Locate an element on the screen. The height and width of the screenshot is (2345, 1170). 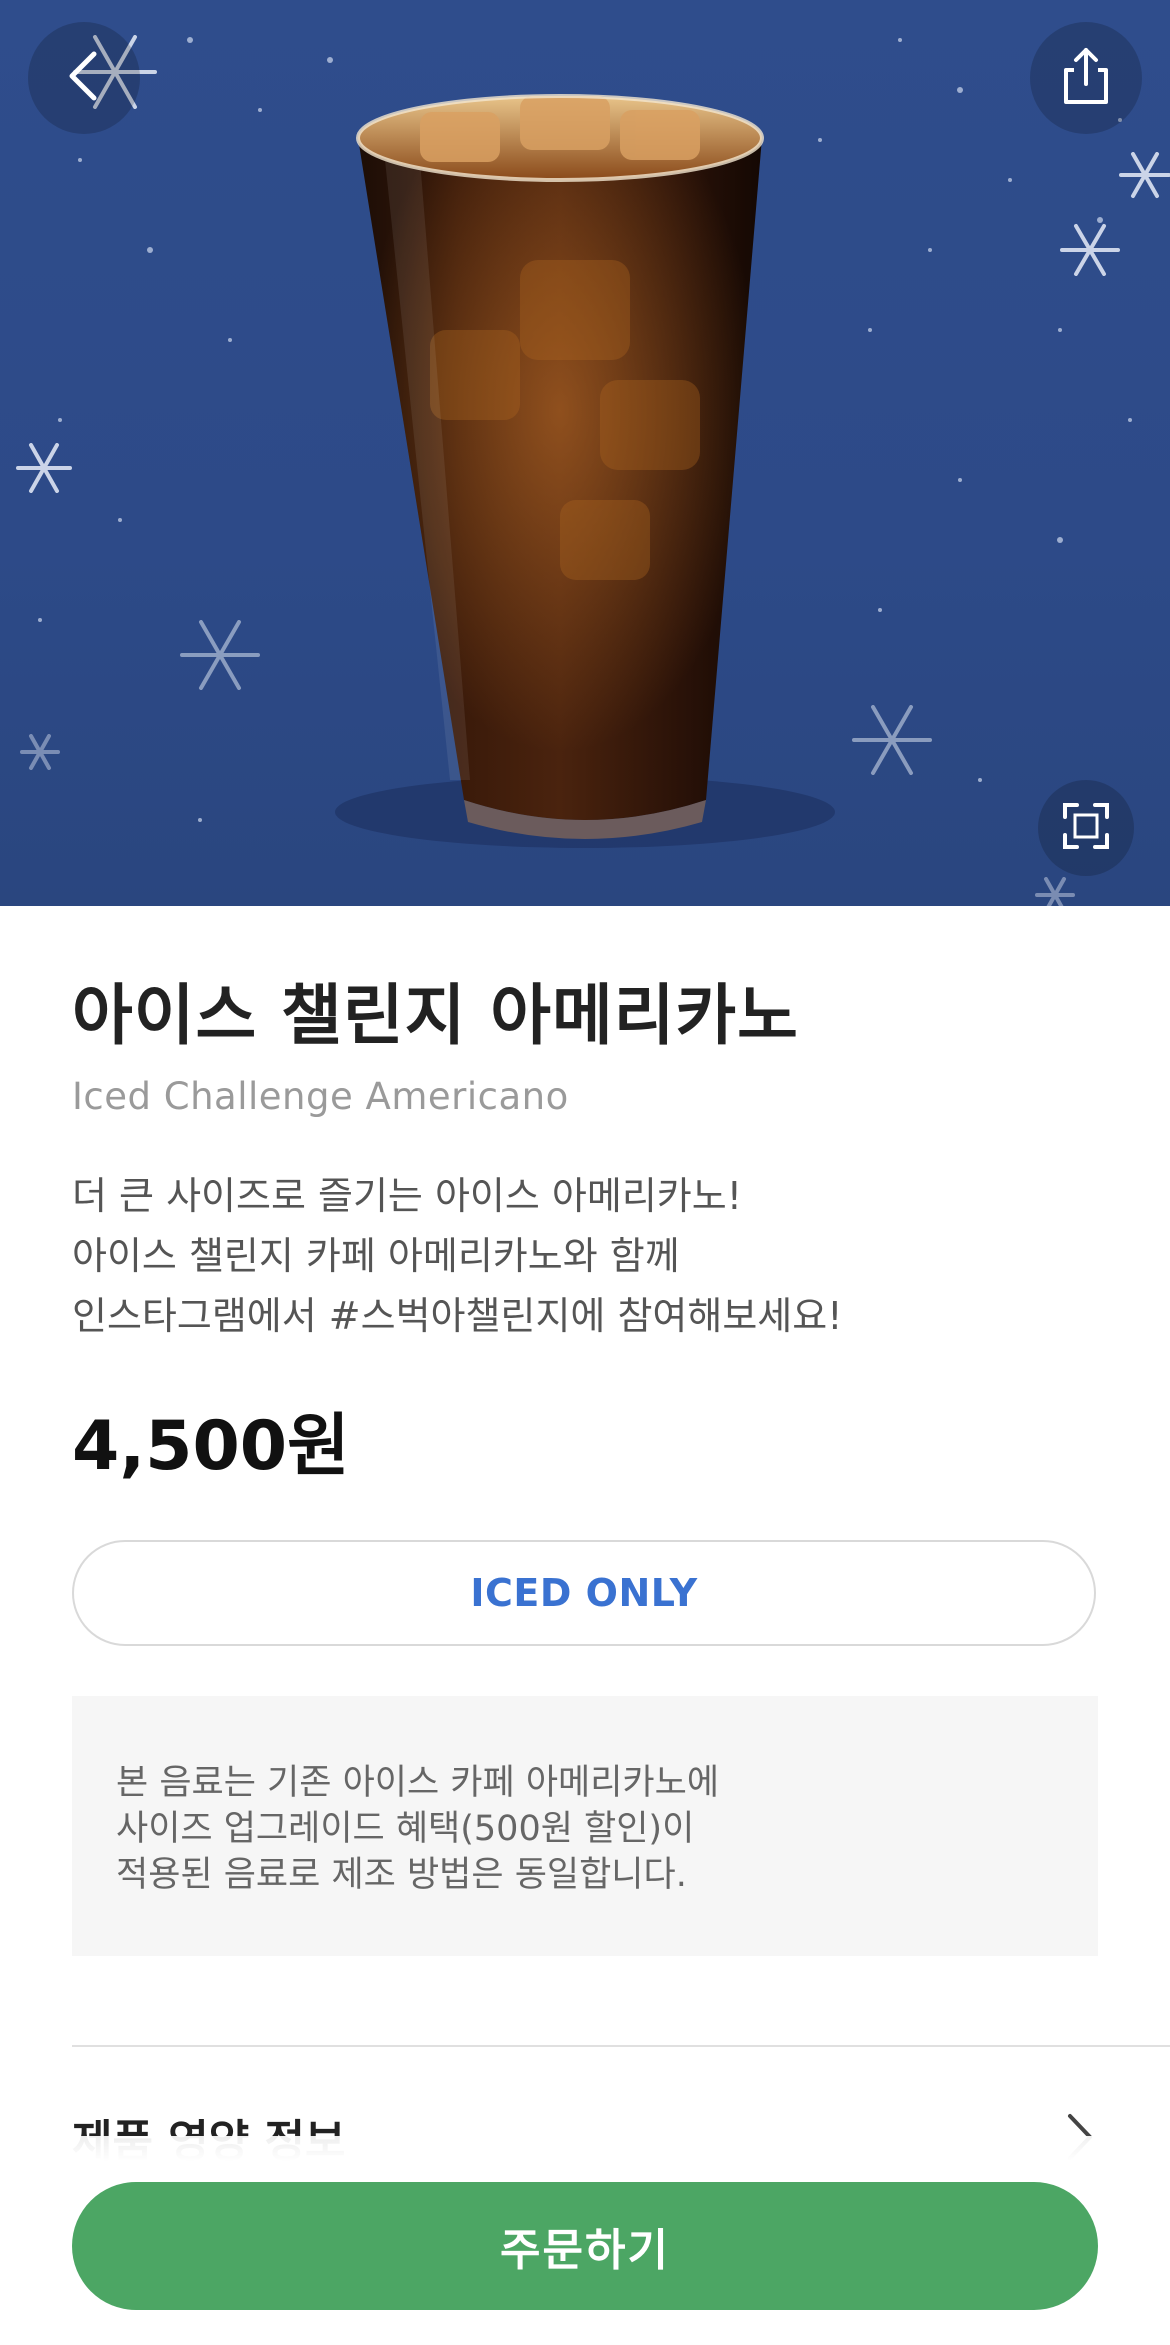
share-button is located at coordinates (1086, 78).